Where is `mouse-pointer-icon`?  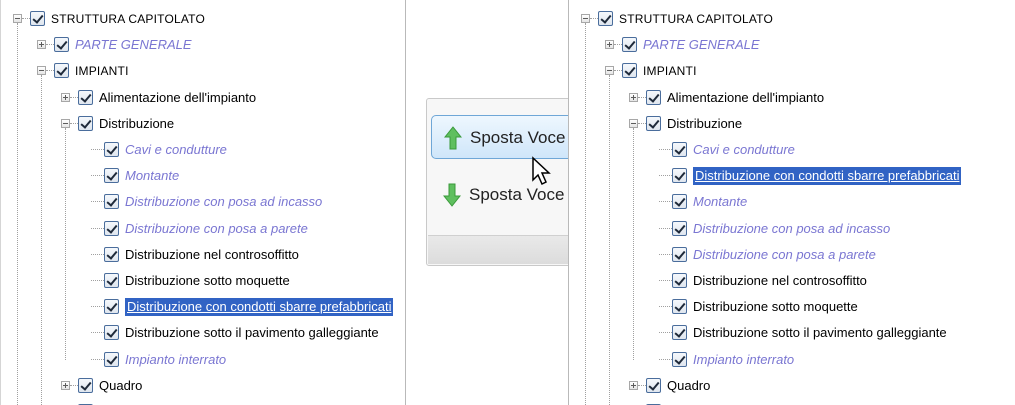 mouse-pointer-icon is located at coordinates (541, 171).